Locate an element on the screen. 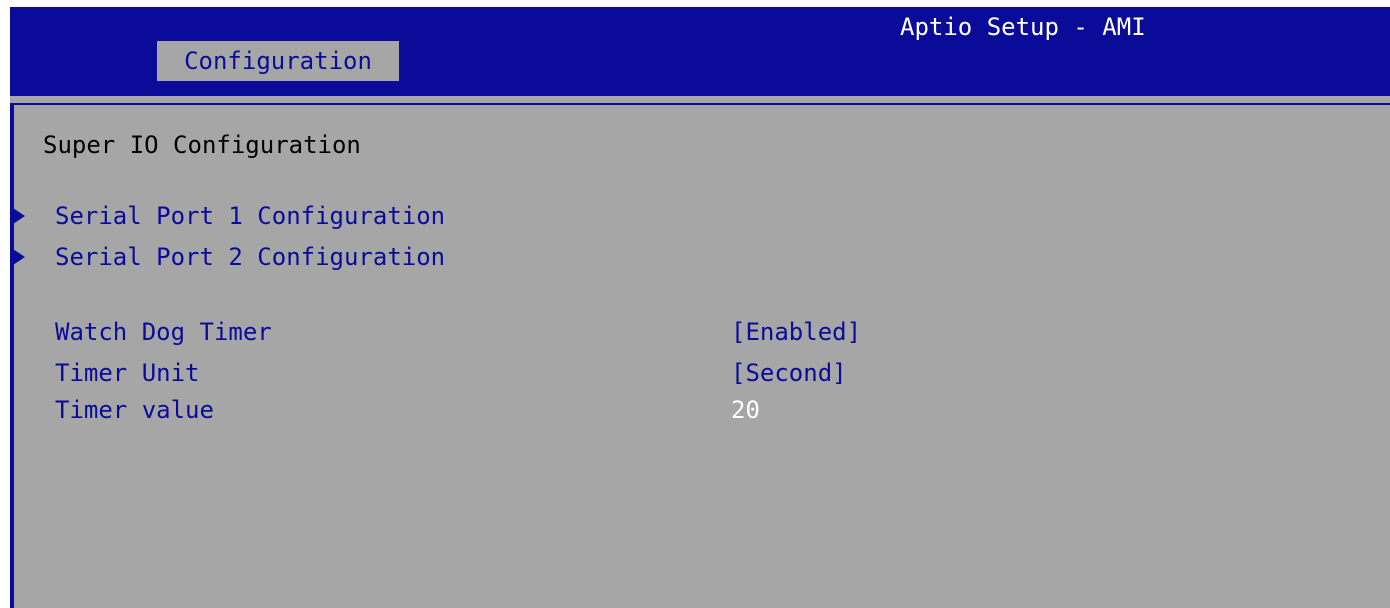 The height and width of the screenshot is (608, 1390). option-label: Watch Dog Timer is located at coordinates (163, 332).